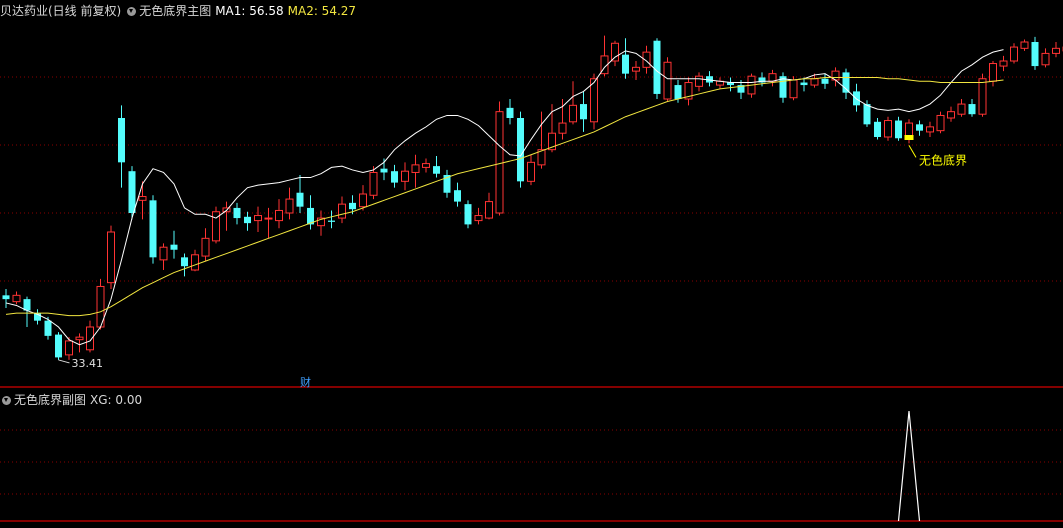  Describe the element at coordinates (305, 382) in the screenshot. I see `financial-report-marker: 财` at that location.